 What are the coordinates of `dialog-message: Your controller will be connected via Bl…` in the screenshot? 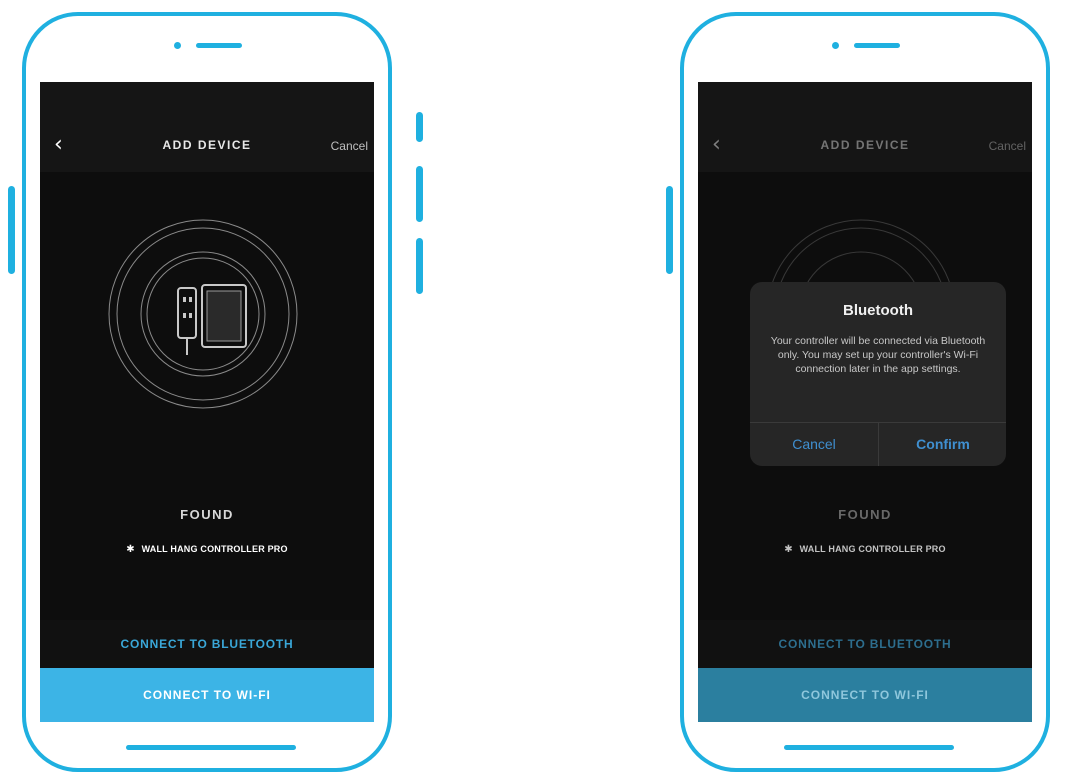 It's located at (878, 355).